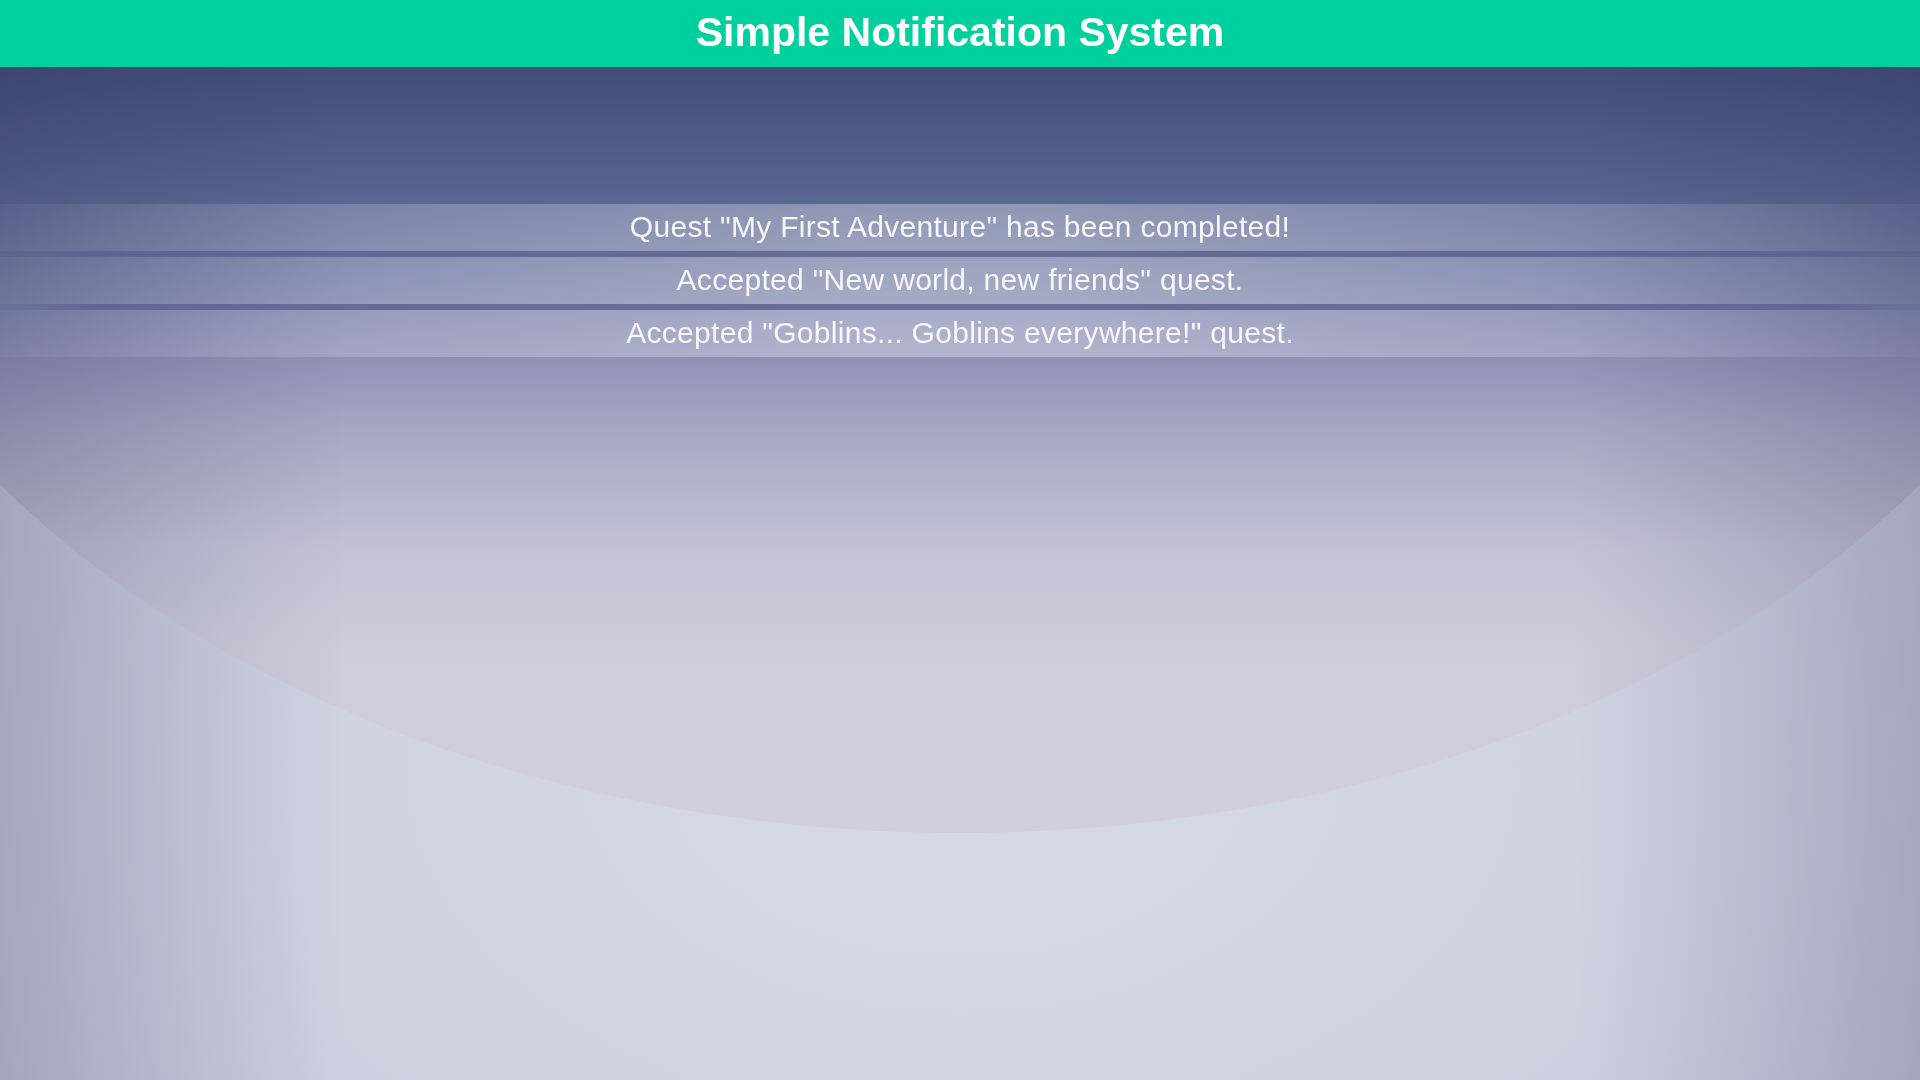  Describe the element at coordinates (960, 33) in the screenshot. I see `page-title: Simple Notification System` at that location.